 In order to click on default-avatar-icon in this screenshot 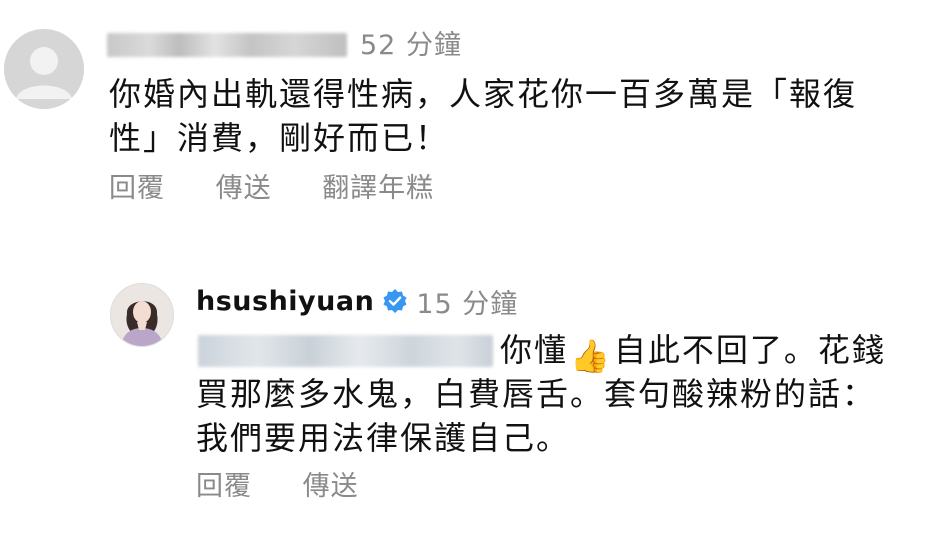, I will do `click(44, 69)`.